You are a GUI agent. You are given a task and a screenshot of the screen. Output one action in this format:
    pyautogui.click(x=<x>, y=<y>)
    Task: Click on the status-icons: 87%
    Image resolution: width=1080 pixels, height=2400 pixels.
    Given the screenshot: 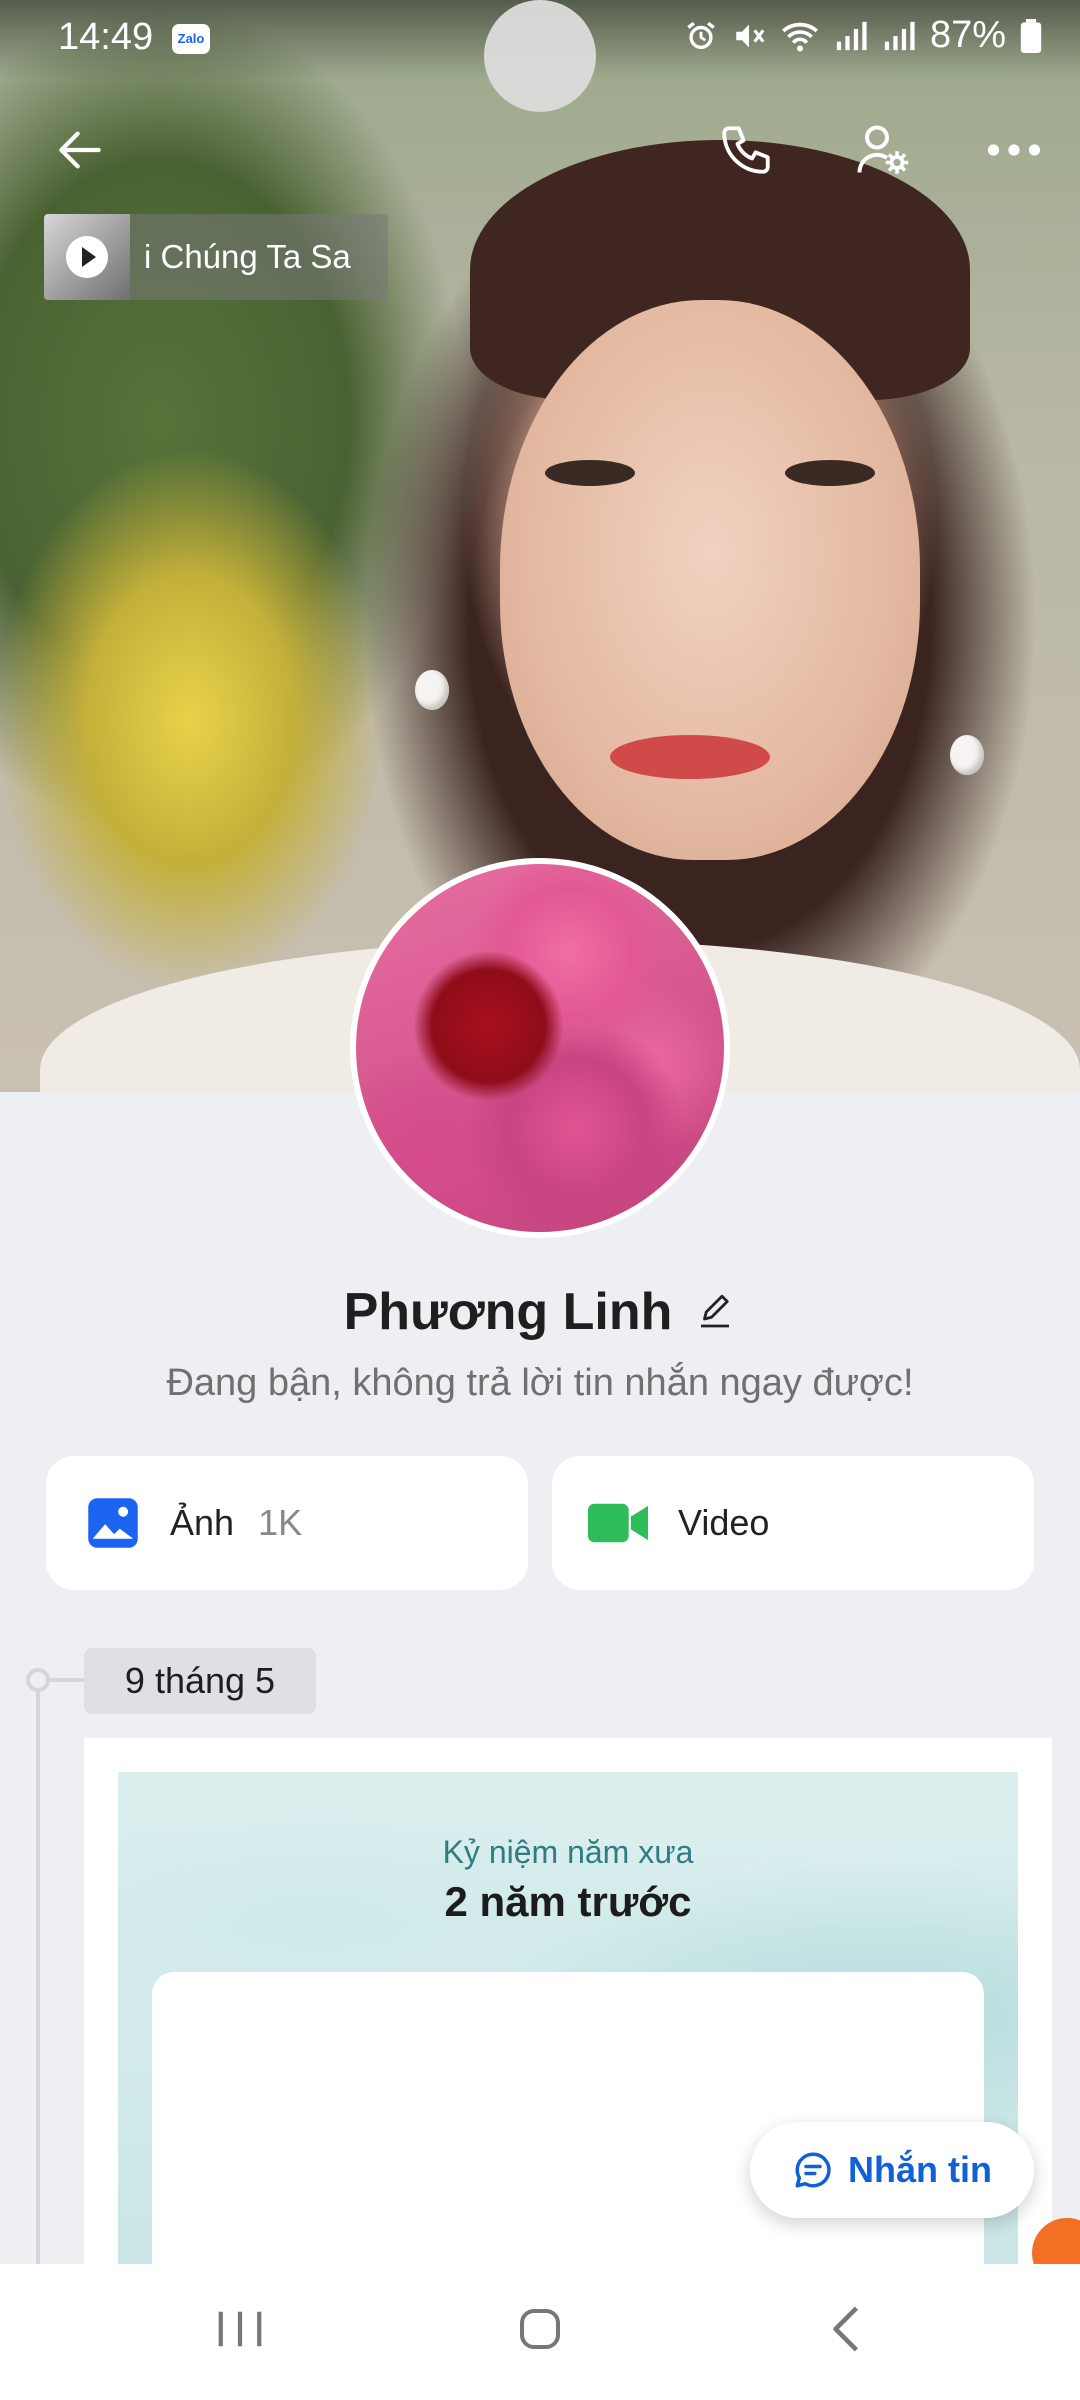 What is the action you would take?
    pyautogui.click(x=863, y=35)
    